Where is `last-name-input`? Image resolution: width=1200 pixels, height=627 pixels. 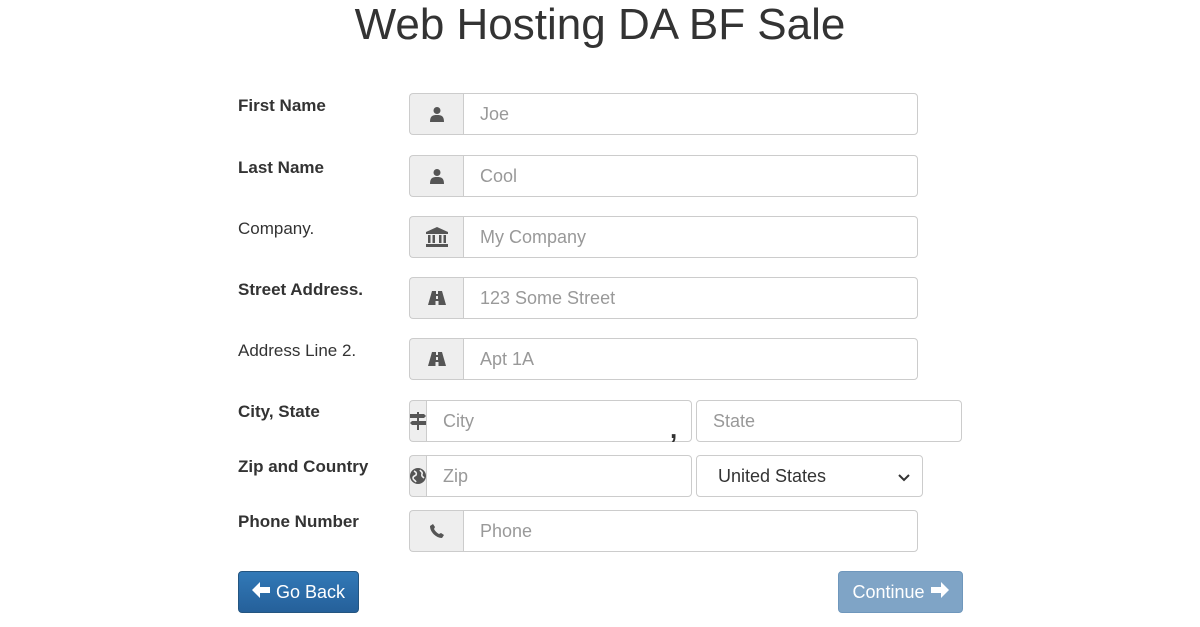 last-name-input is located at coordinates (690, 176).